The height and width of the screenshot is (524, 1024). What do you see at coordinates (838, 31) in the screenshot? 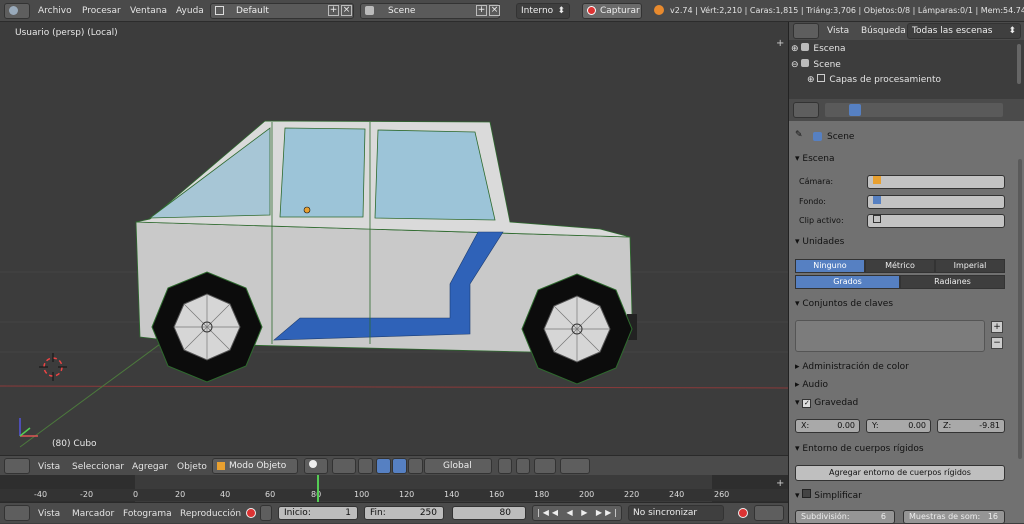
I see `outliner-menu-vista: Vista` at bounding box center [838, 31].